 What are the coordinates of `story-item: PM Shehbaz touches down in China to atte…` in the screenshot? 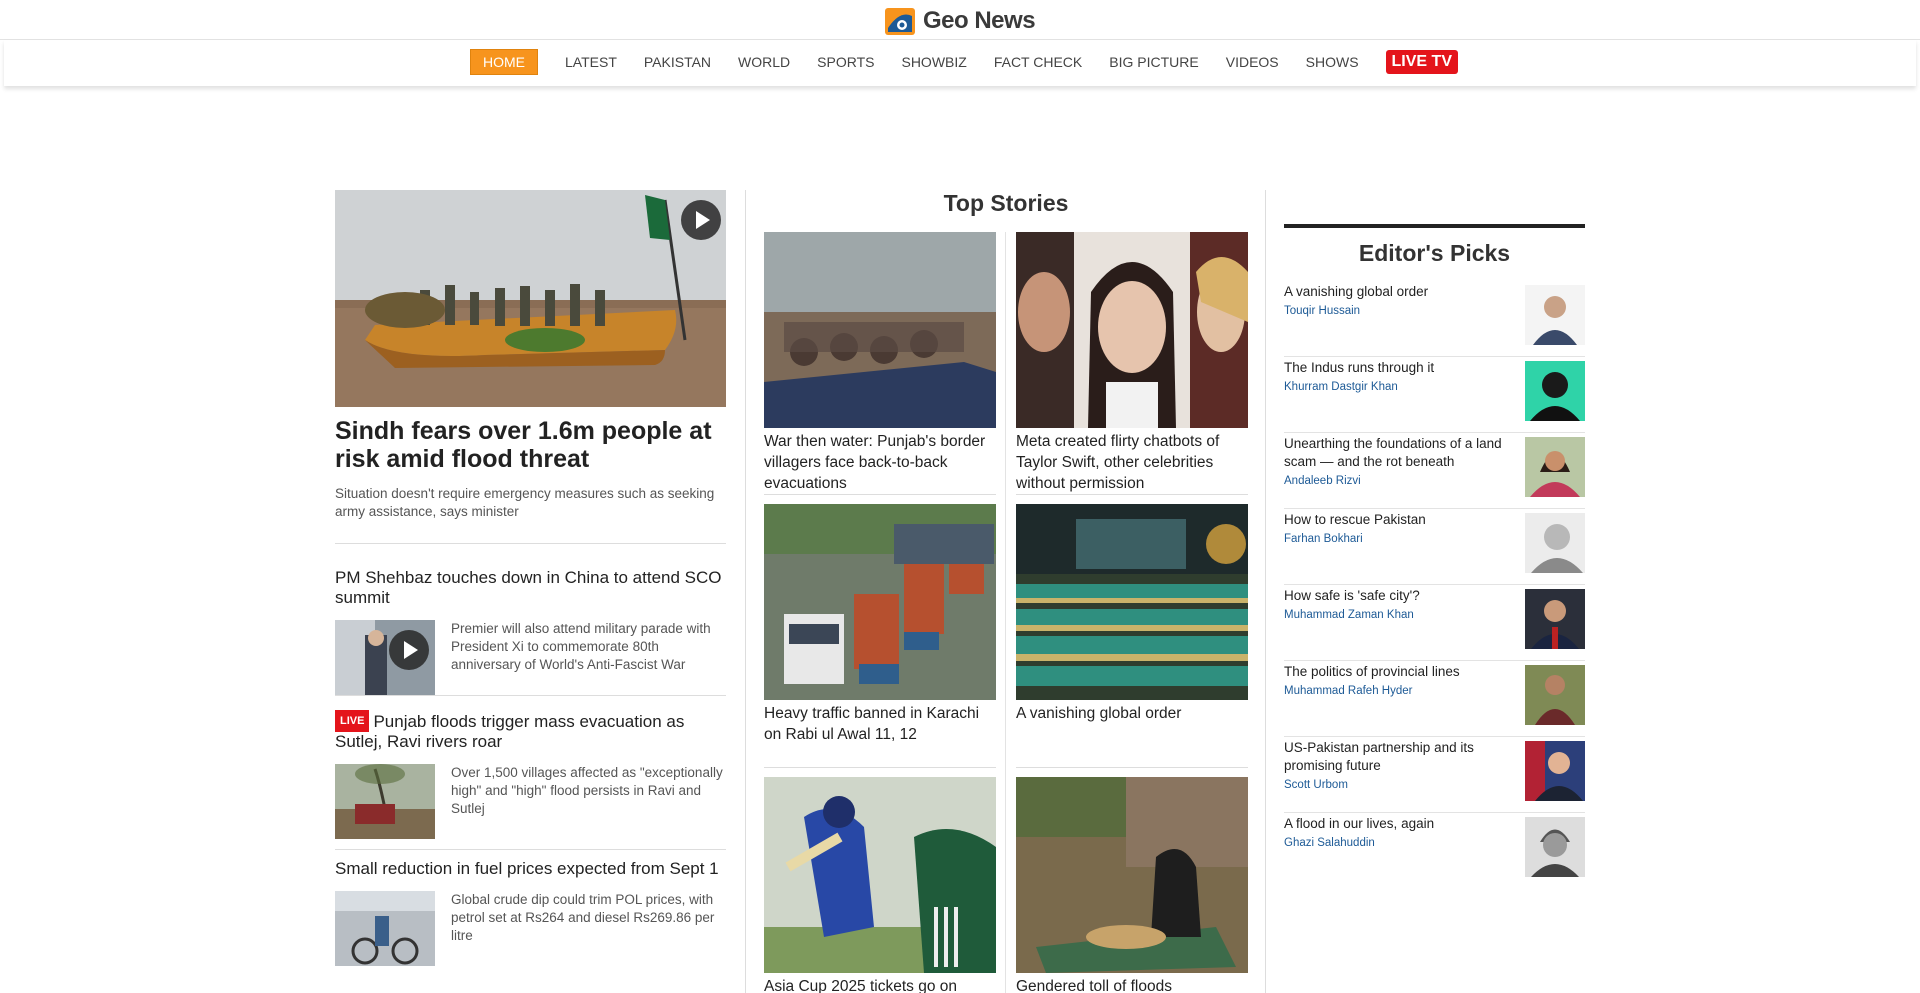 It's located at (530, 620).